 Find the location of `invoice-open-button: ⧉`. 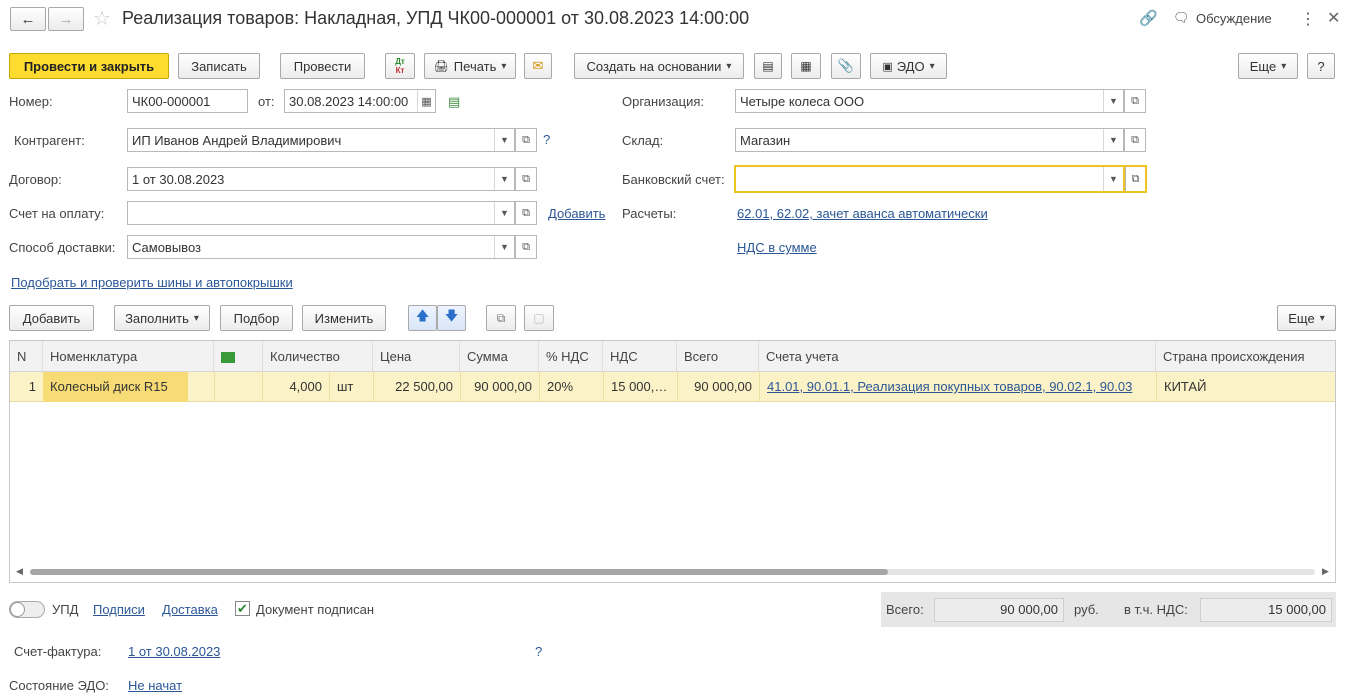

invoice-open-button: ⧉ is located at coordinates (526, 213).